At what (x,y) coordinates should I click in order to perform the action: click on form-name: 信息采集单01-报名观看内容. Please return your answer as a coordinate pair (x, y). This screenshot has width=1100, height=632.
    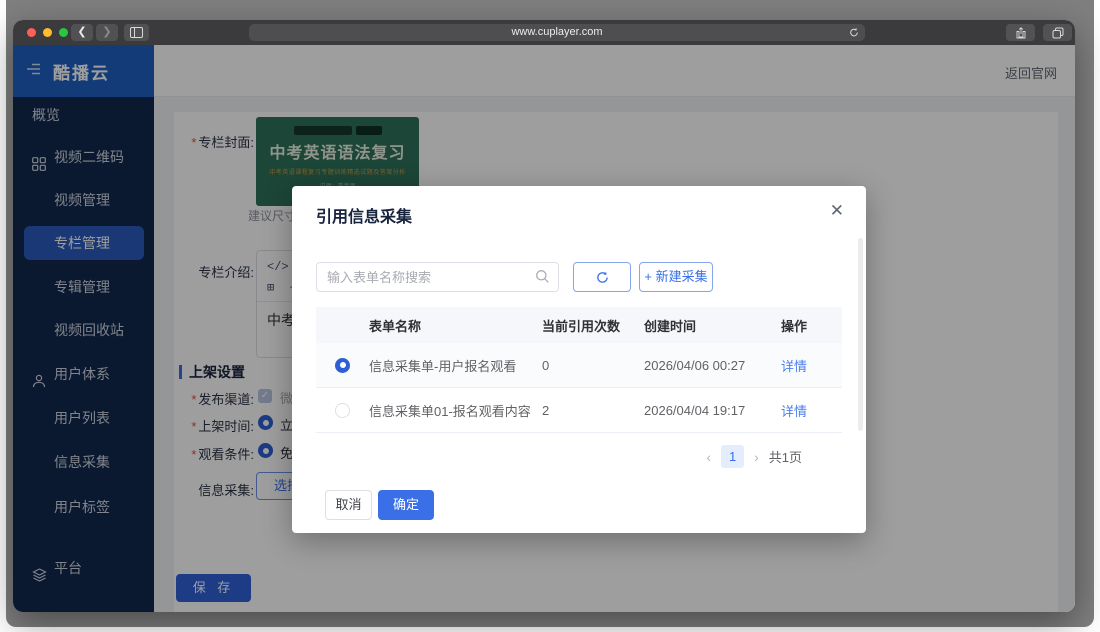
    Looking at the image, I should click on (450, 411).